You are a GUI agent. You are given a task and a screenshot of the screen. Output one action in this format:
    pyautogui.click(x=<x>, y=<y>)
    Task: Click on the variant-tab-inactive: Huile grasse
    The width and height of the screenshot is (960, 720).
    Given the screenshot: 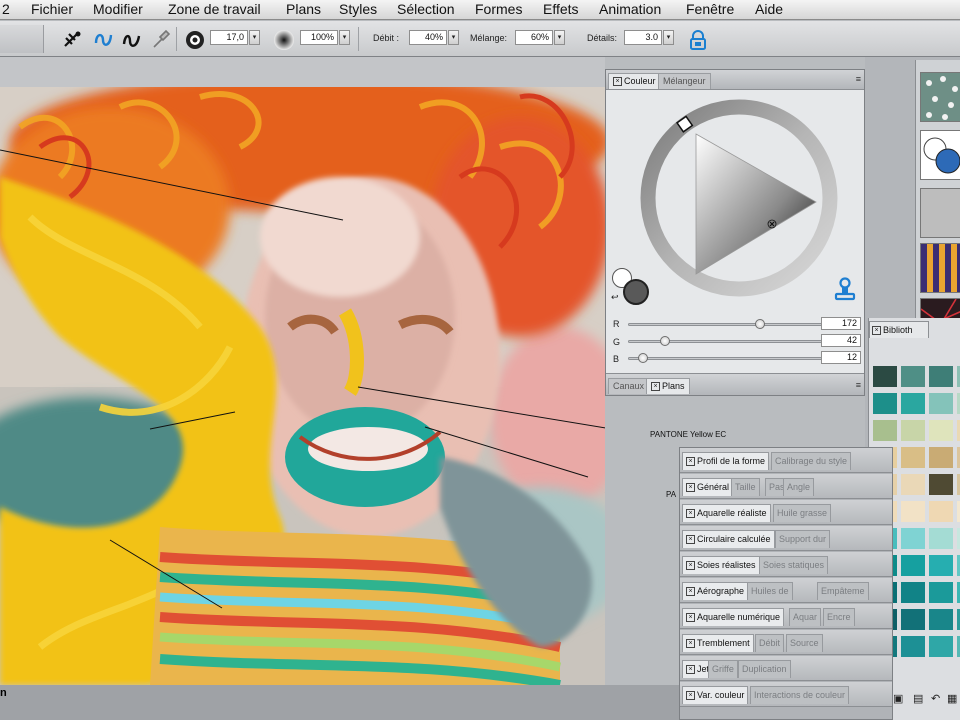 What is the action you would take?
    pyautogui.click(x=802, y=513)
    